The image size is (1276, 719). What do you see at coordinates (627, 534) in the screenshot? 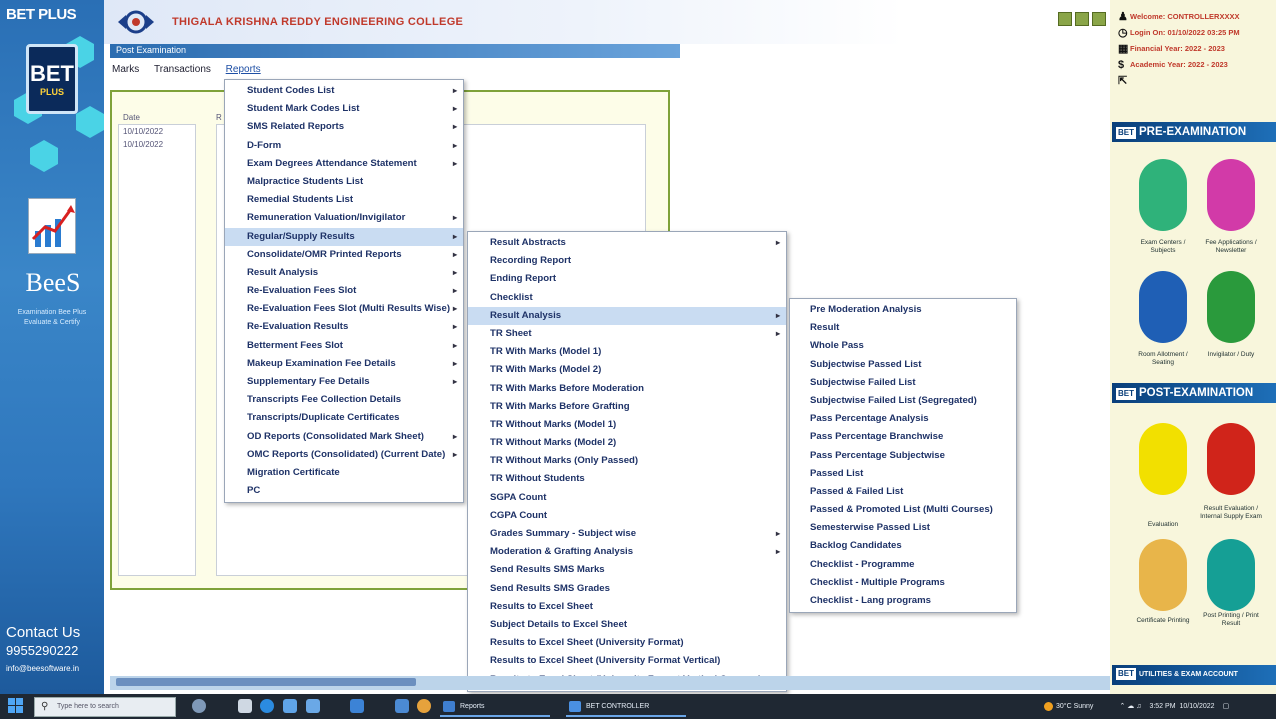
I see `regular-supply-menu-item: Grades Summary - Subject wise ▸` at bounding box center [627, 534].